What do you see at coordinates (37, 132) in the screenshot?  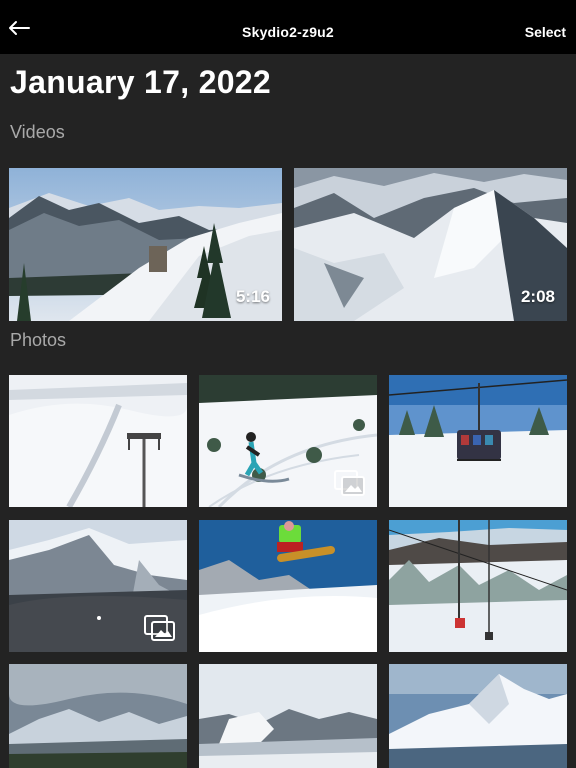 I see `videos-section-label: Videos` at bounding box center [37, 132].